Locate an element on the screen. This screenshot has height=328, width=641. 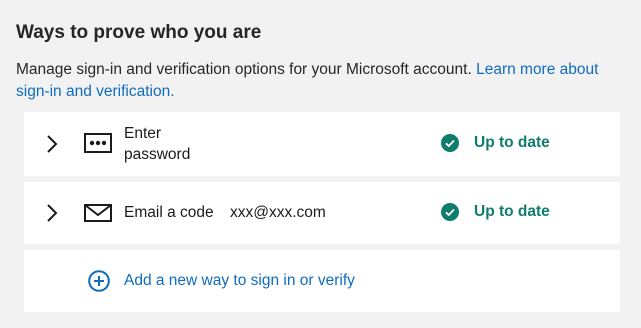
method-label: Enter password is located at coordinates (157, 144).